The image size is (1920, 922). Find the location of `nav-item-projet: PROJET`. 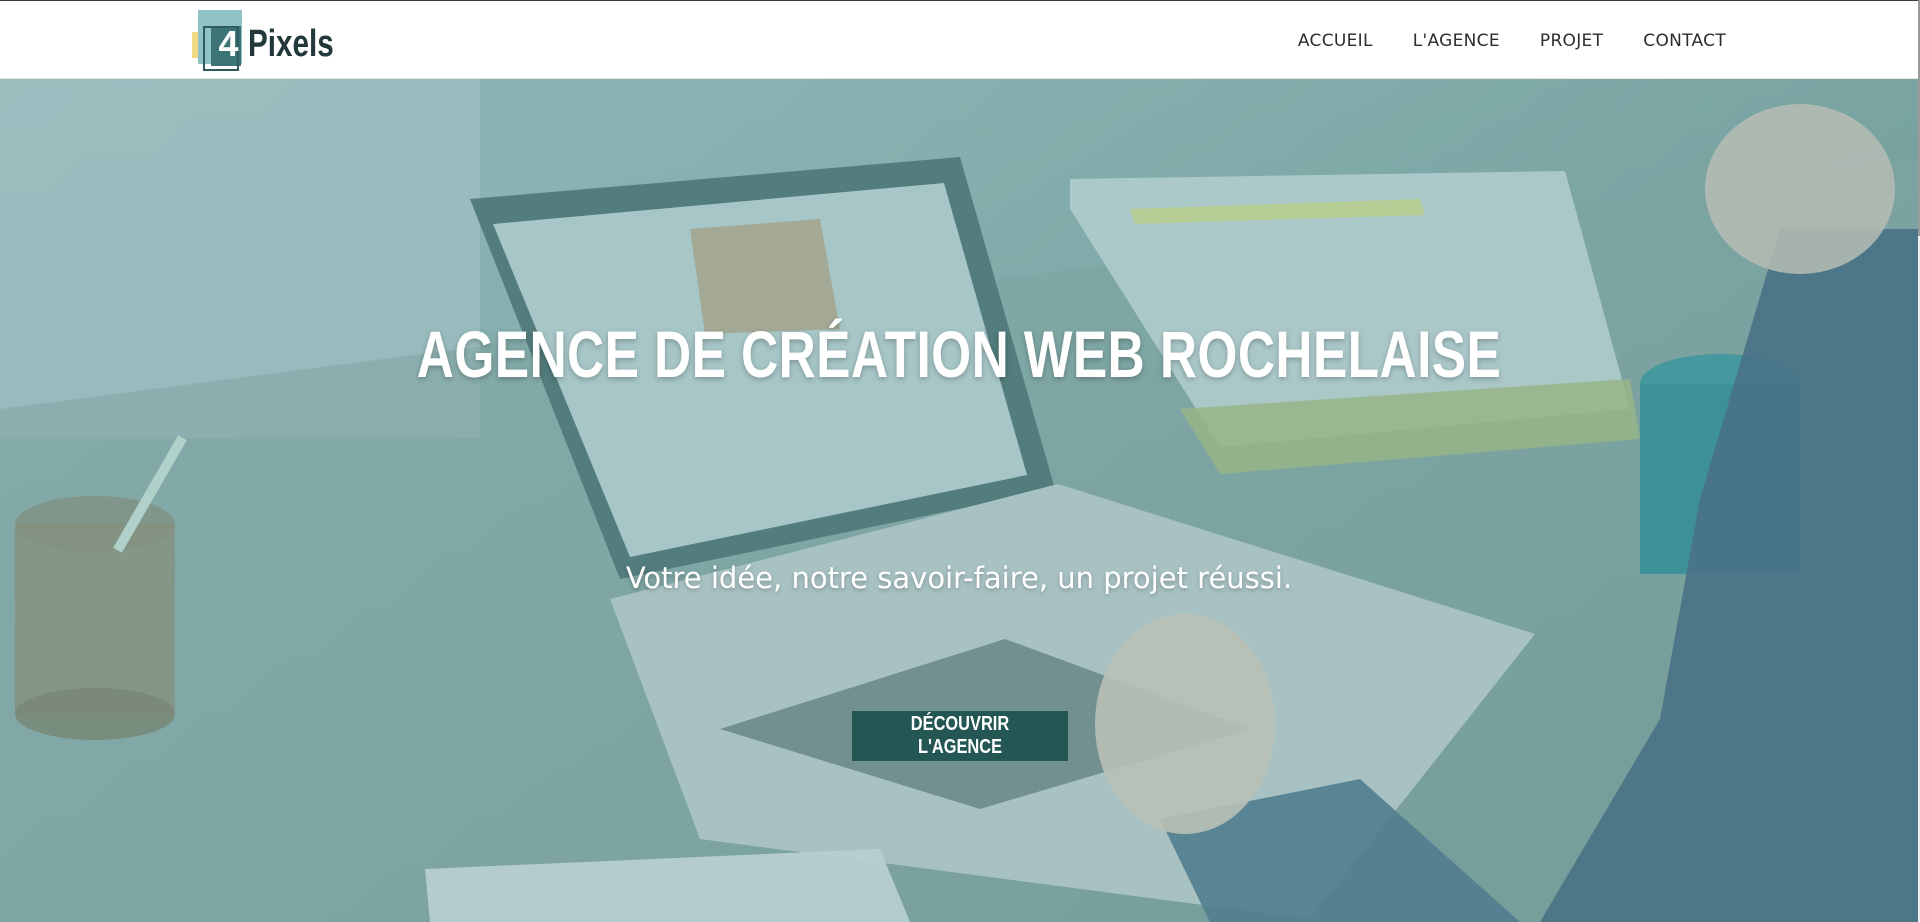

nav-item-projet: PROJET is located at coordinates (1571, 41).